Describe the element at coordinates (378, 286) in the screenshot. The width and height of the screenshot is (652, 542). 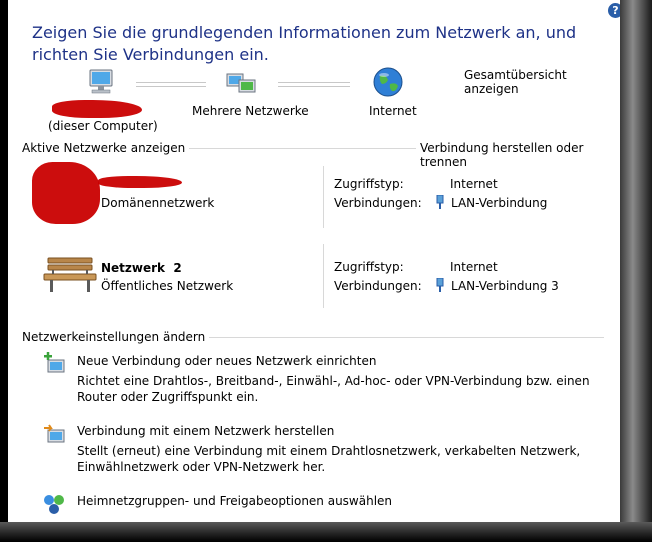
I see `network-2-conn-label: Verbindungen:` at that location.